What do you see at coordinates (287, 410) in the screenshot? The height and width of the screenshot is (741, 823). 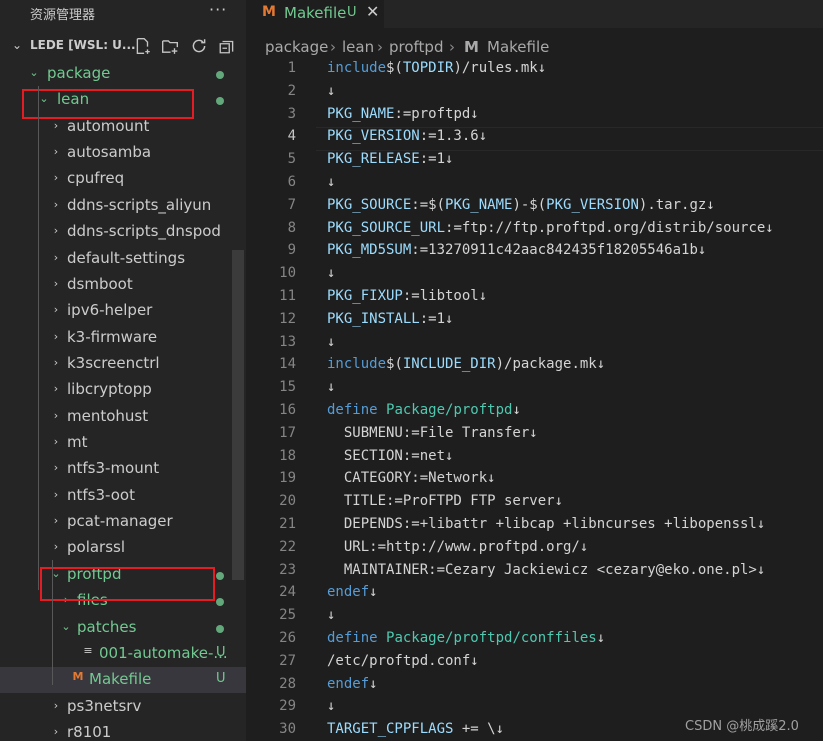 I see `line-number: 16` at bounding box center [287, 410].